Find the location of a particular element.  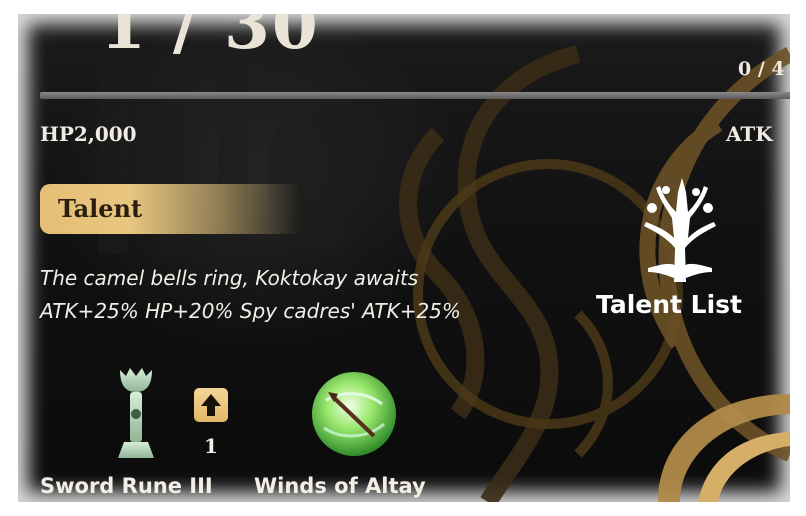

rune-level: 1 is located at coordinates (211, 446).